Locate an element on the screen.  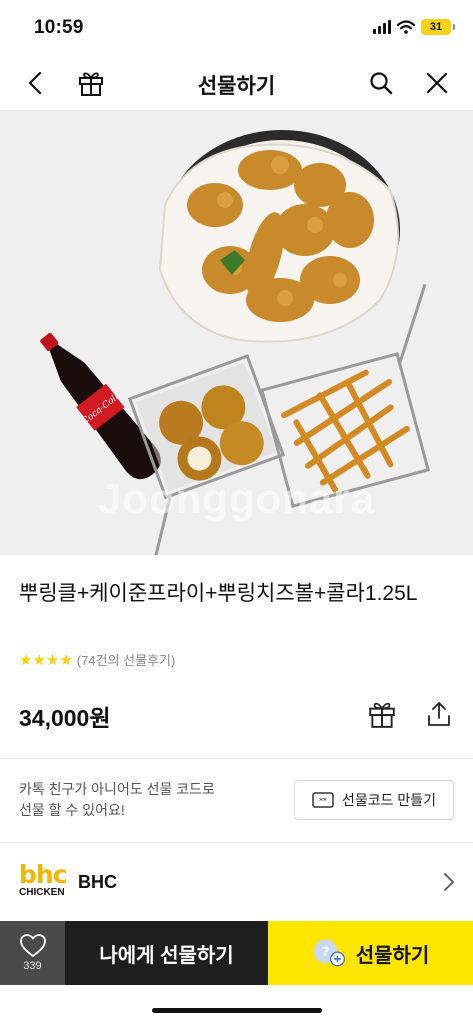
home-indicator is located at coordinates (237, 1010).